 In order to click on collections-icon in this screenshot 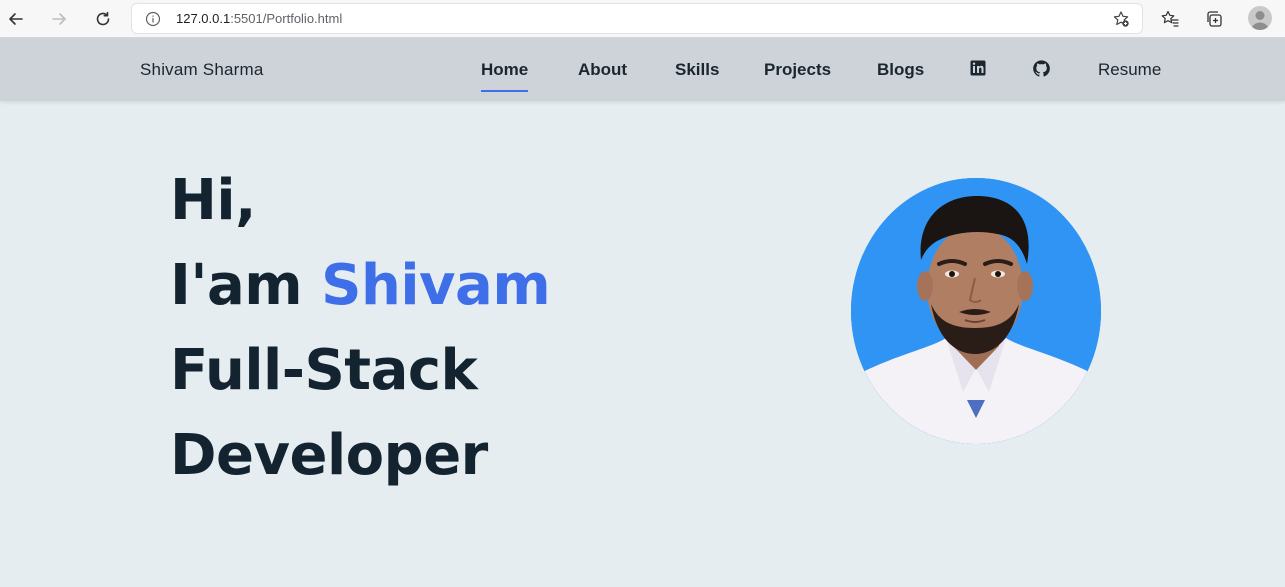, I will do `click(1214, 19)`.